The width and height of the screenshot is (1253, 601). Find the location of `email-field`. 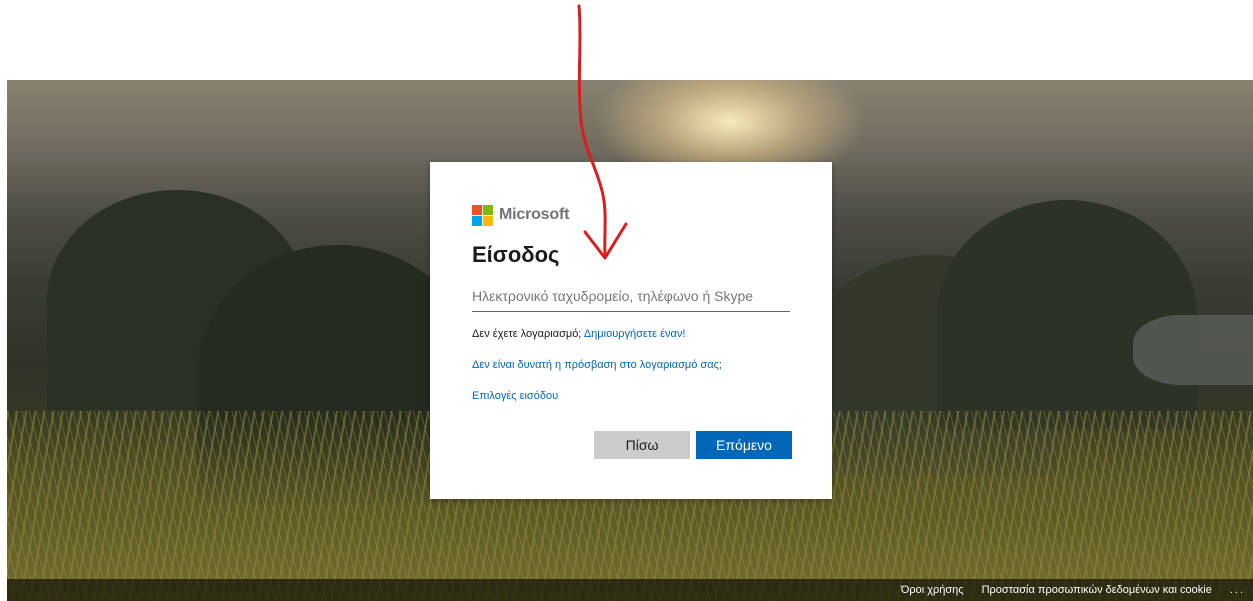

email-field is located at coordinates (631, 297).